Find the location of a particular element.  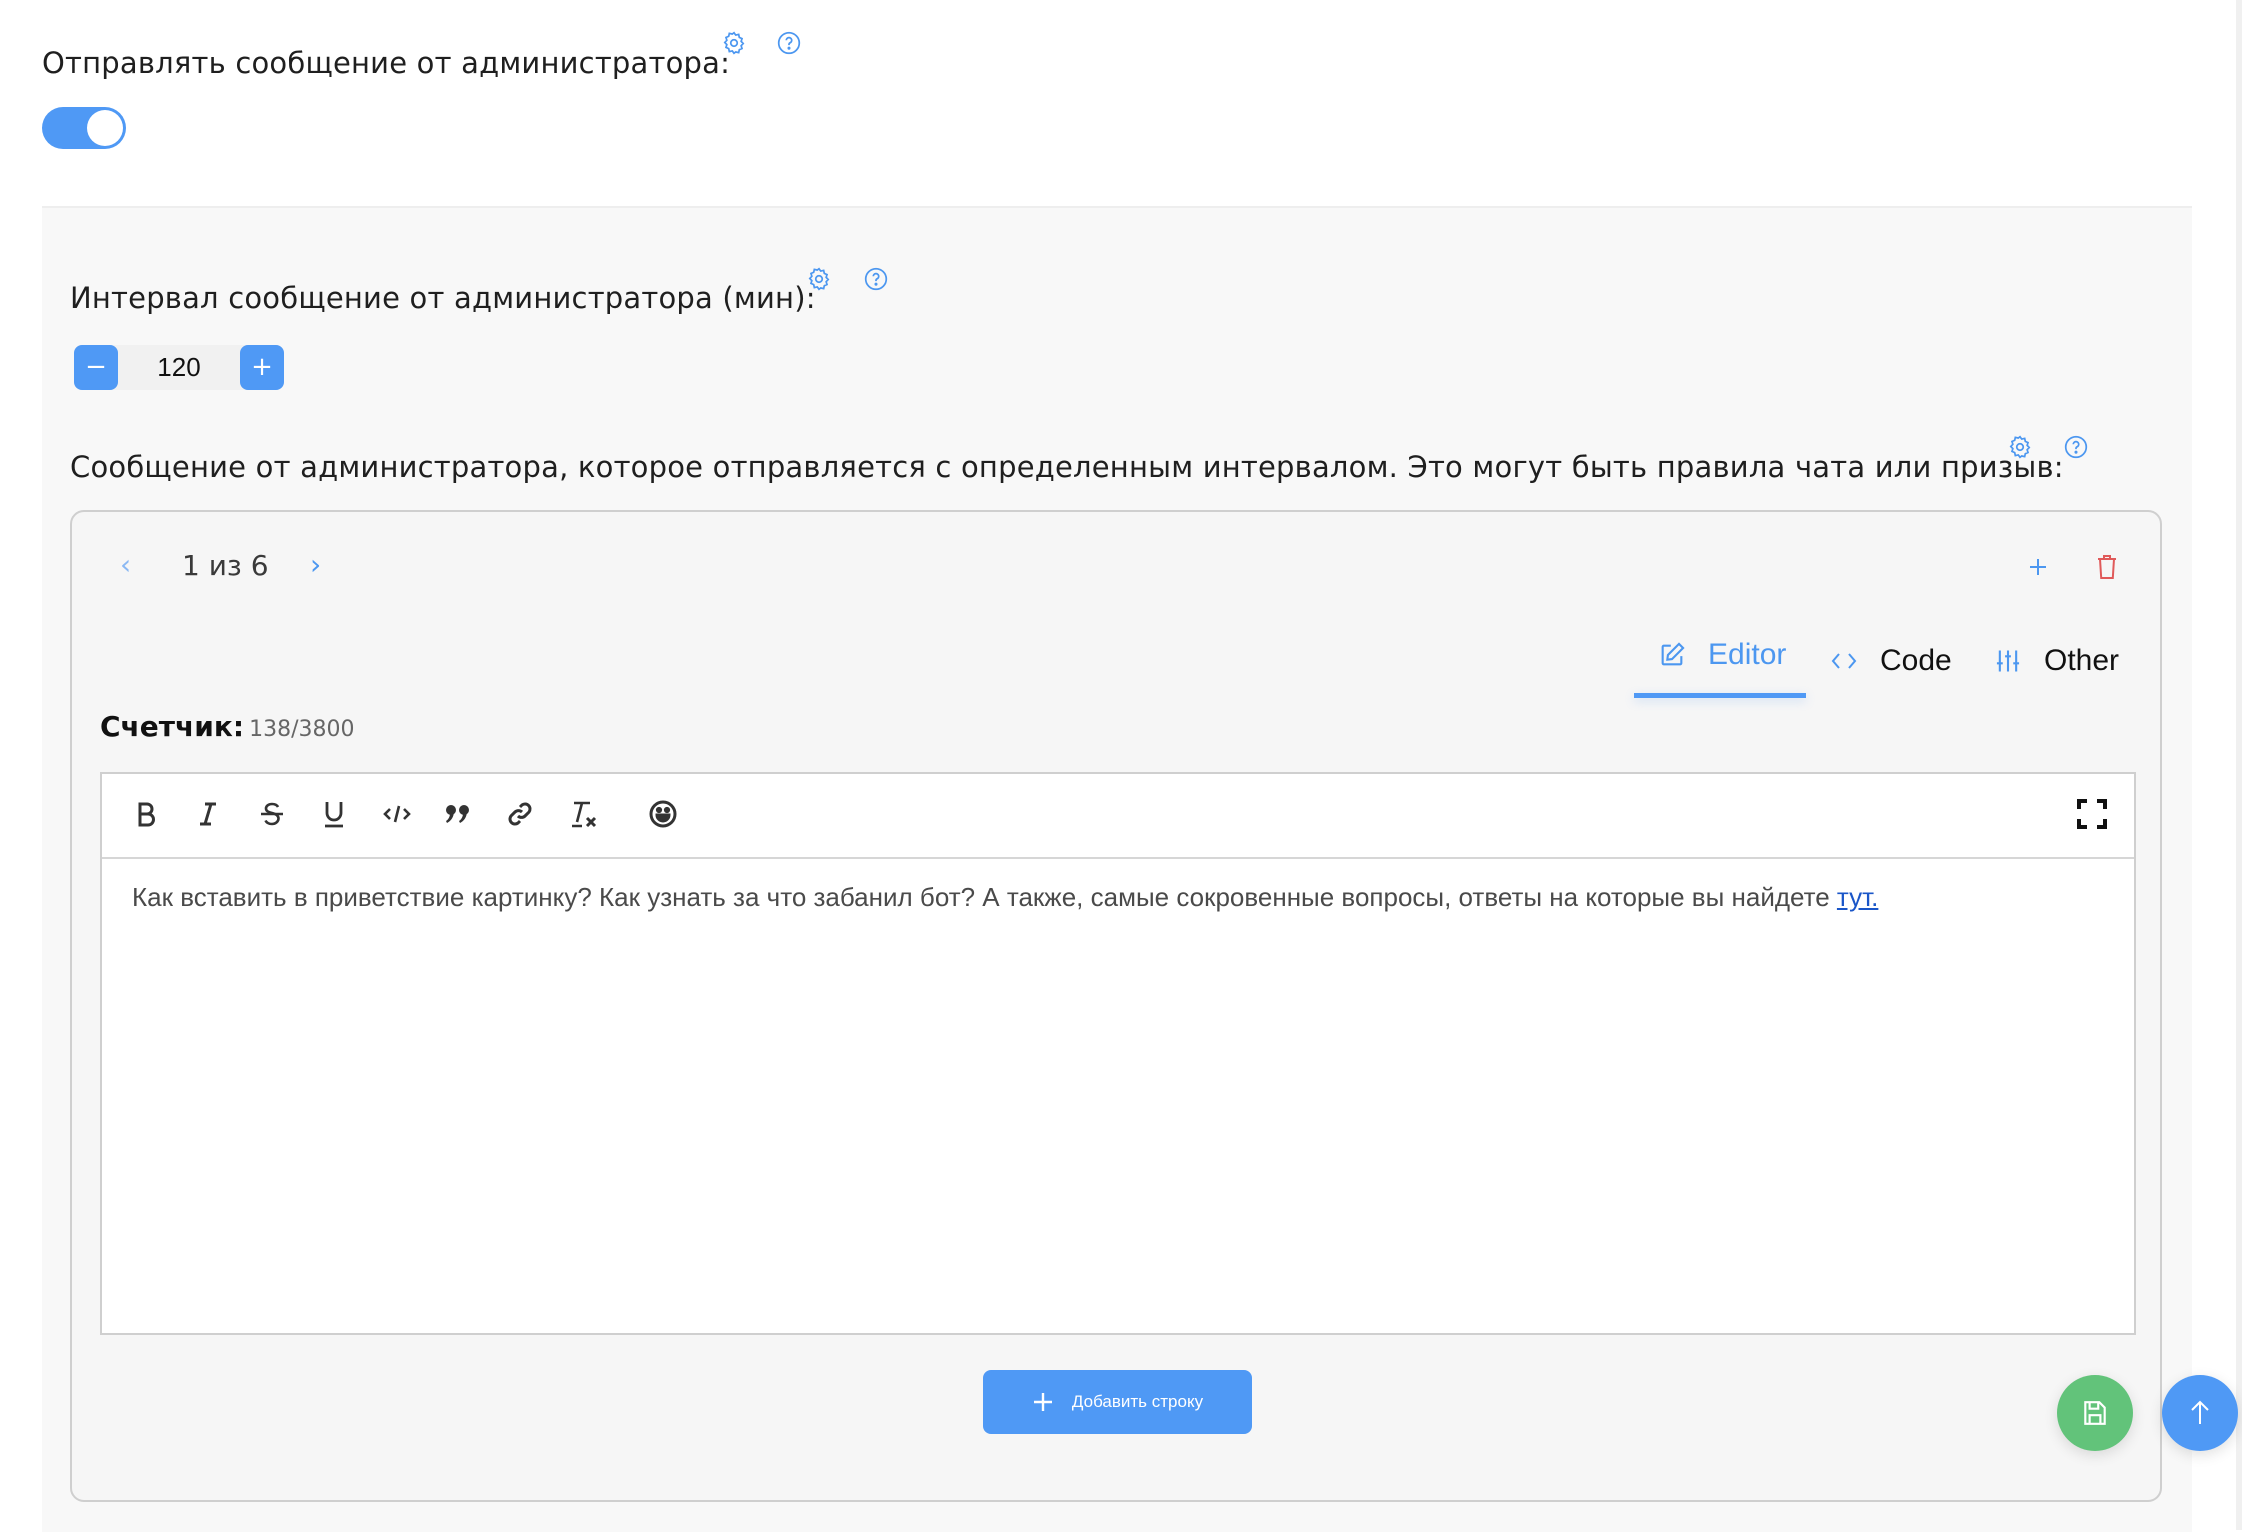

code-icon is located at coordinates (1844, 661).